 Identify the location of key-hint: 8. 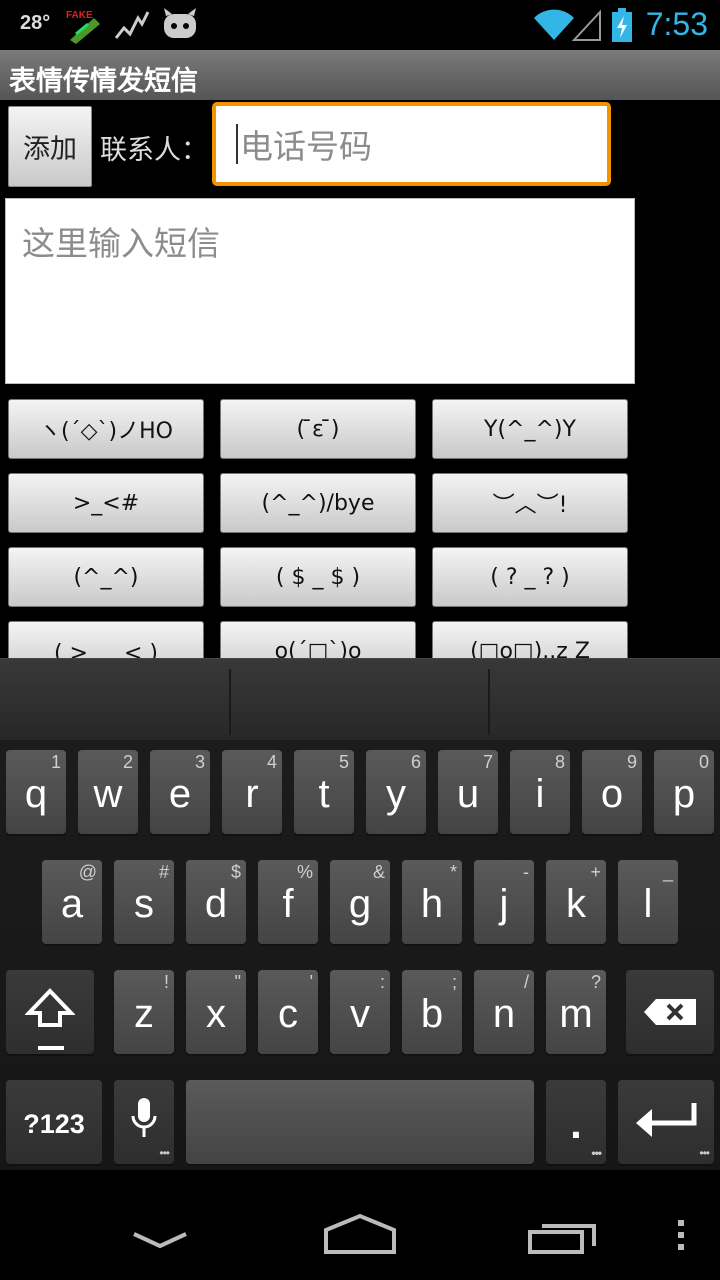
(559, 762).